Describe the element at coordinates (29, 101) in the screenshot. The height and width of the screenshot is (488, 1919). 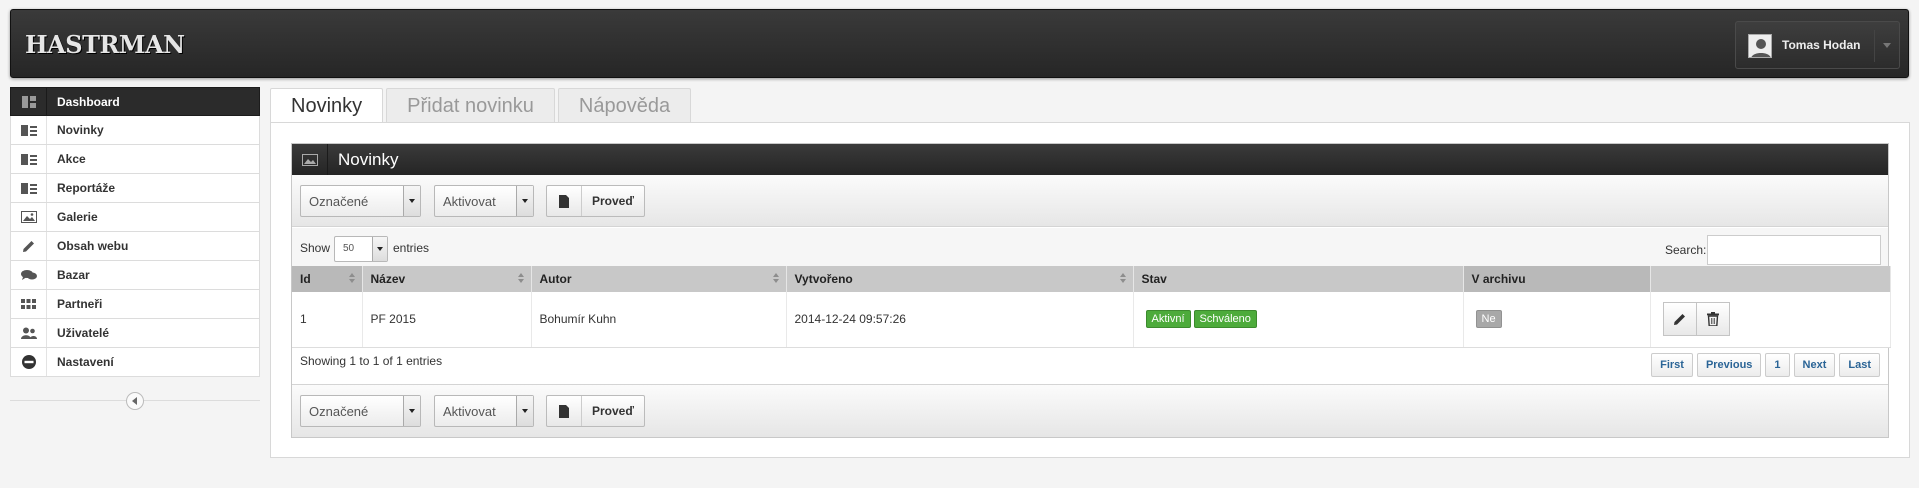
I see `dashboard-icon` at that location.